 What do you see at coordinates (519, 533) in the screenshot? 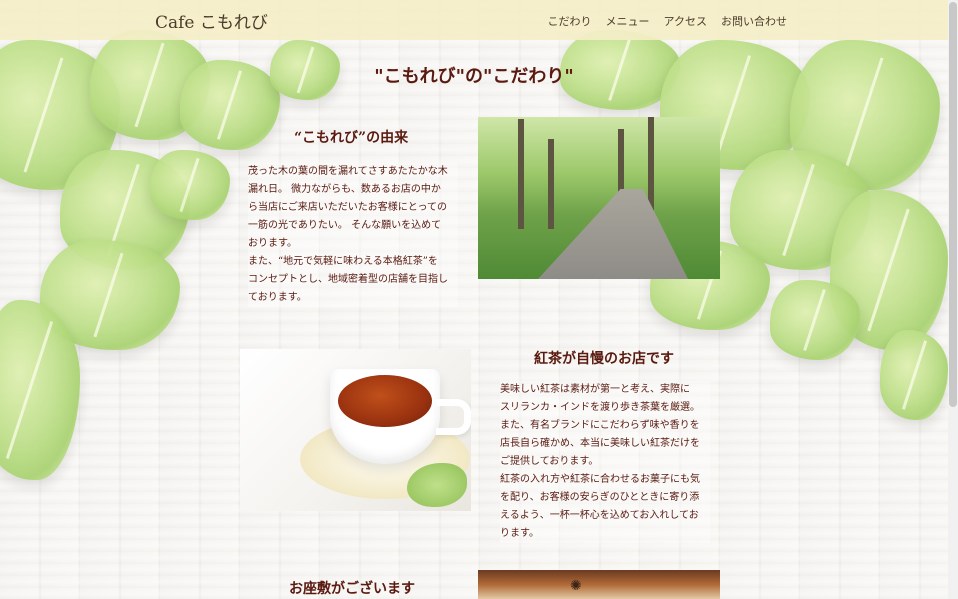
I see `text-line: ります。` at bounding box center [519, 533].